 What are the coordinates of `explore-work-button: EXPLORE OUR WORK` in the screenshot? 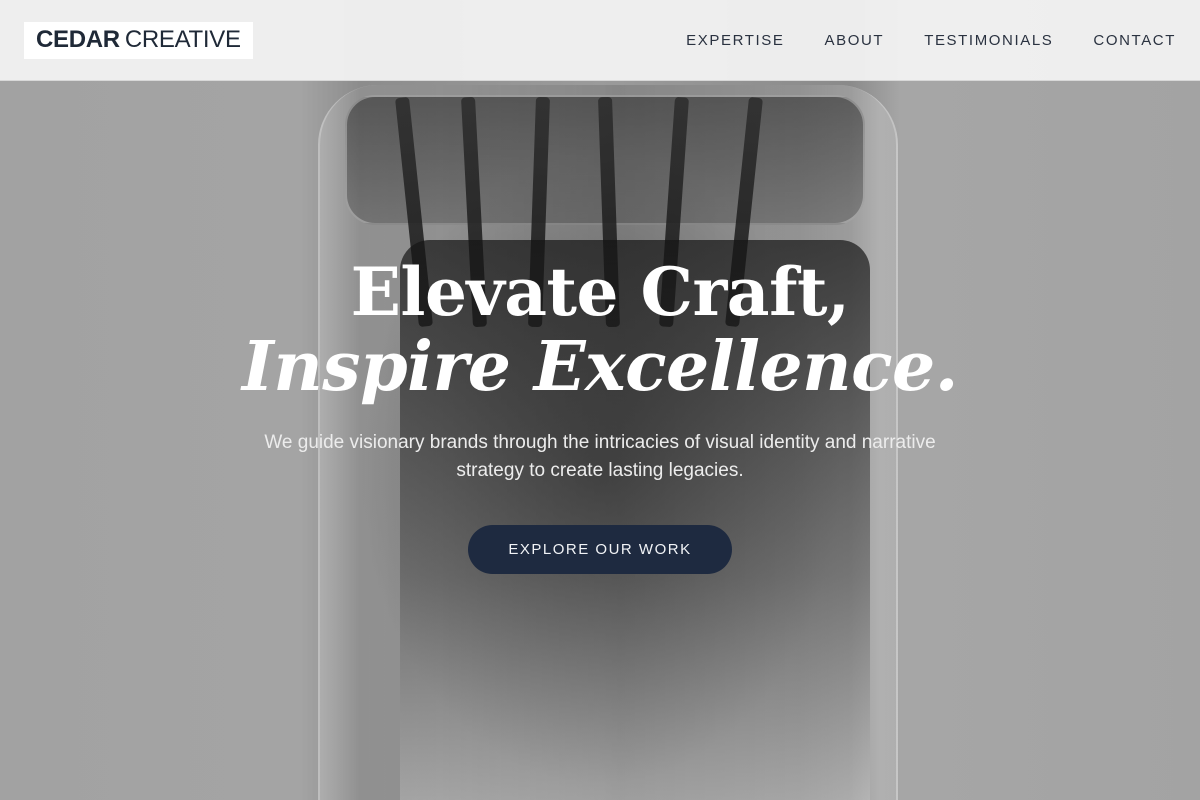 It's located at (600, 549).